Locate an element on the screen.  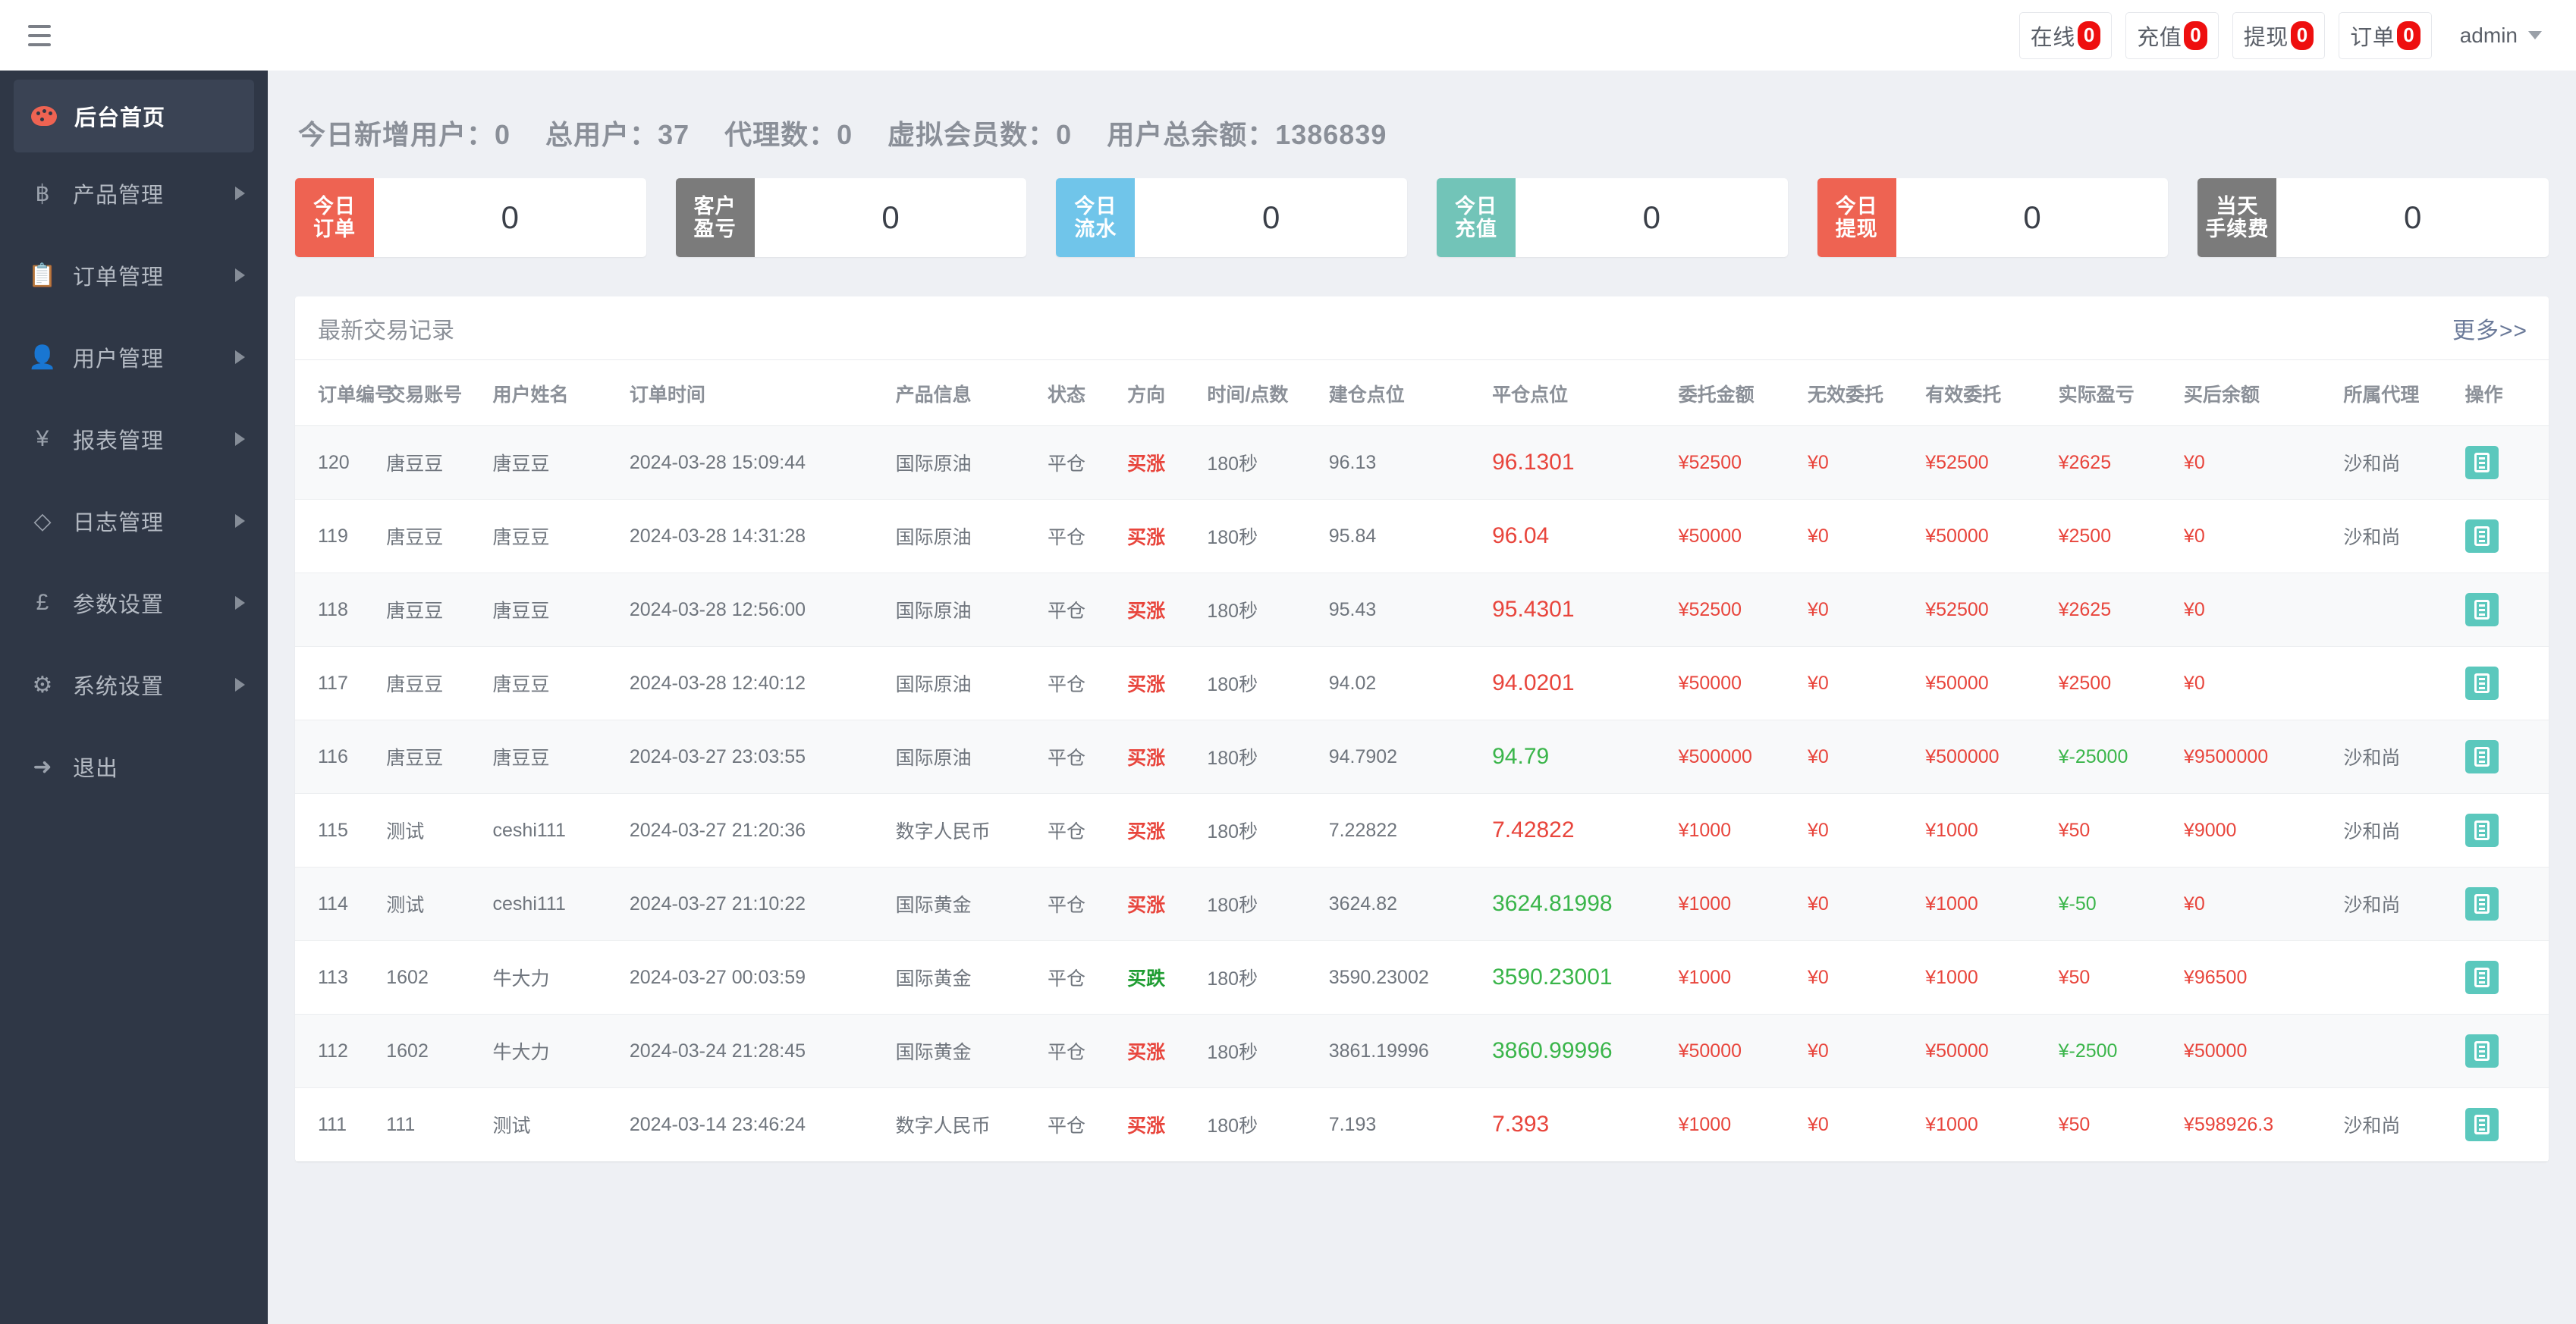
chevron-down-icon is located at coordinates (2535, 35).